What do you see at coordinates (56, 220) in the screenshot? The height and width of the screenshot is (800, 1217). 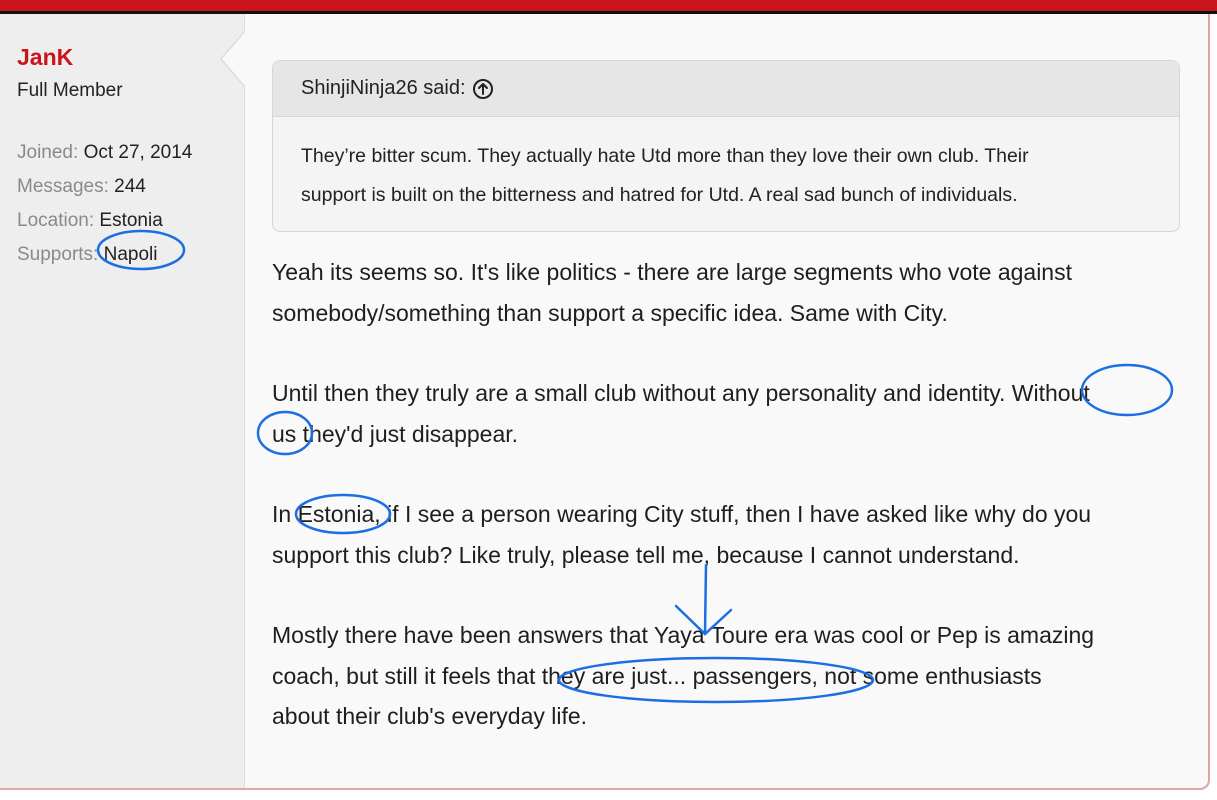 I see `stat-label: Location:` at bounding box center [56, 220].